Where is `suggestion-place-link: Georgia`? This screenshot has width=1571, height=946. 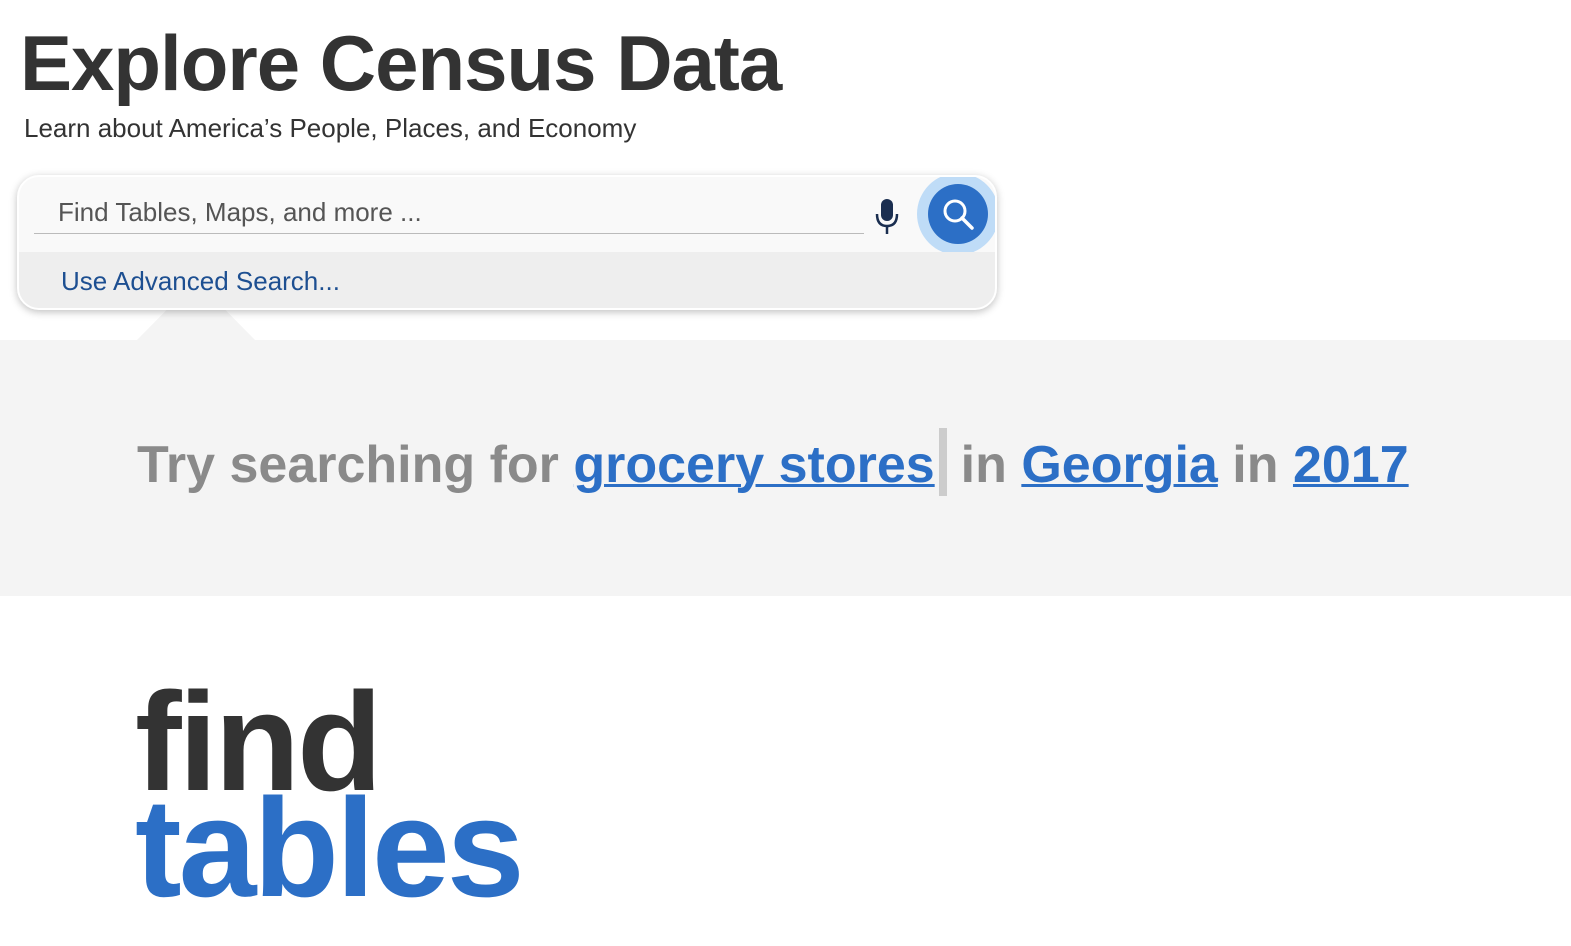 suggestion-place-link: Georgia is located at coordinates (1119, 465).